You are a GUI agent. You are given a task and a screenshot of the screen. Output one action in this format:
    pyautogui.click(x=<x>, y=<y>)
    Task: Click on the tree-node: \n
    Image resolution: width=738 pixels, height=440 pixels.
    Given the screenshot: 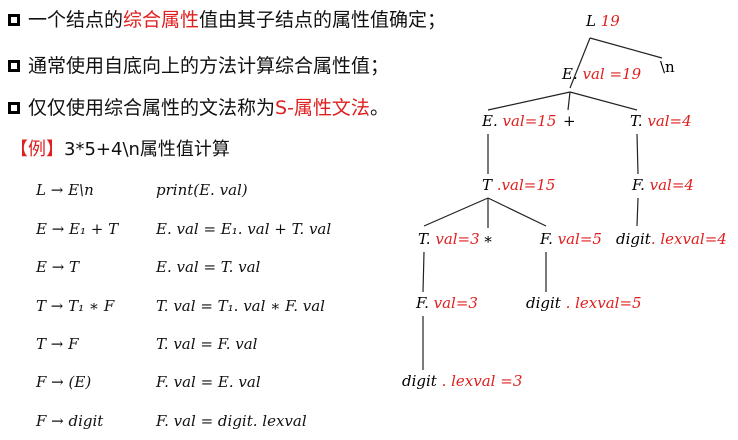 What is the action you would take?
    pyautogui.click(x=667, y=67)
    